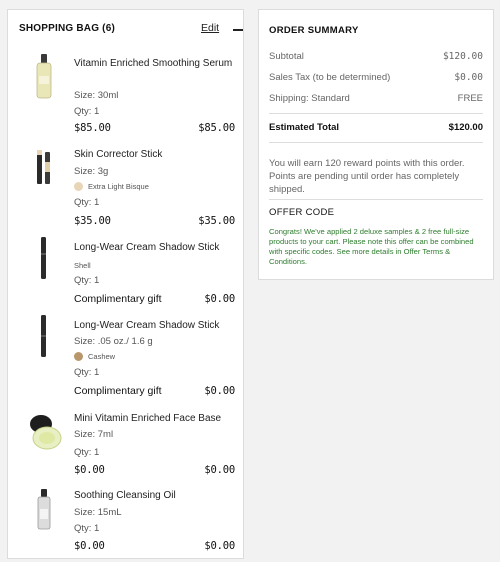  Describe the element at coordinates (470, 98) in the screenshot. I see `shipping-value: FREE` at that location.